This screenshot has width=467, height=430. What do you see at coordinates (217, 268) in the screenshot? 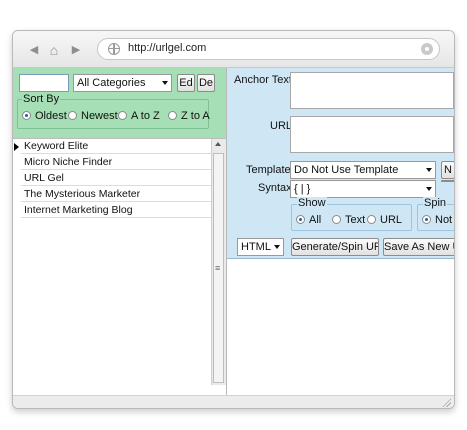
I see `splitter-grip-icon: ≡` at bounding box center [217, 268].